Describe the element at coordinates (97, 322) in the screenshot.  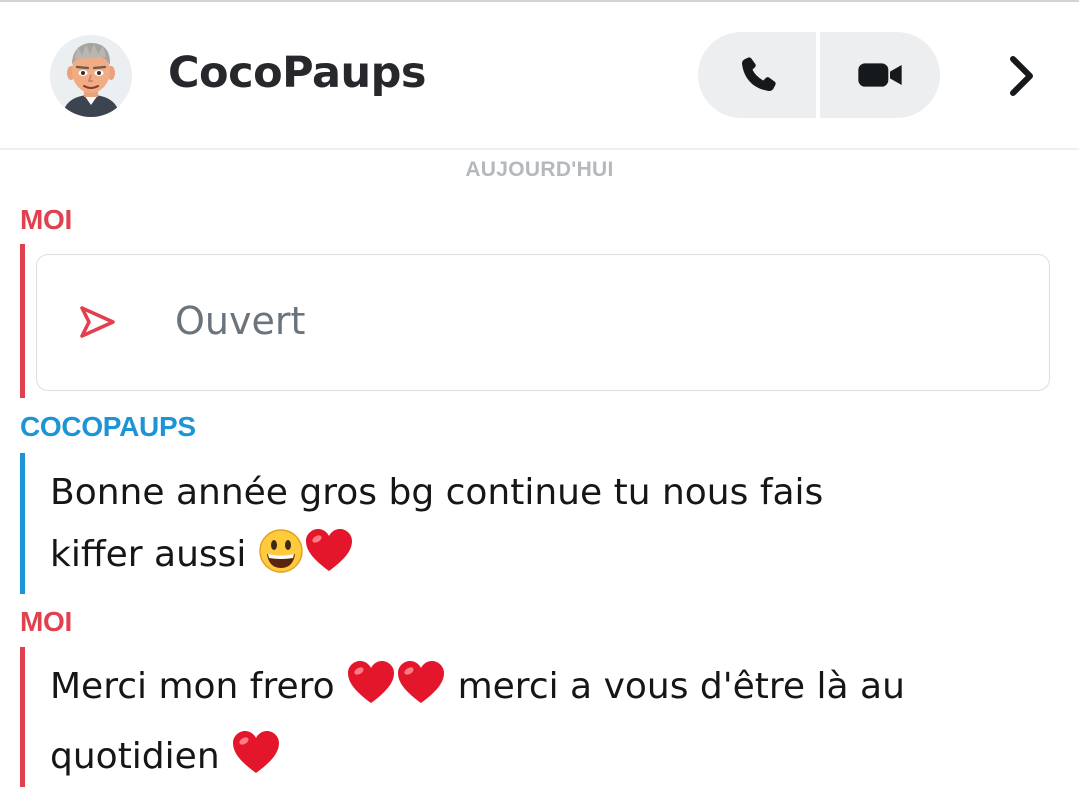
I see `sent-arrow-outline-icon` at that location.